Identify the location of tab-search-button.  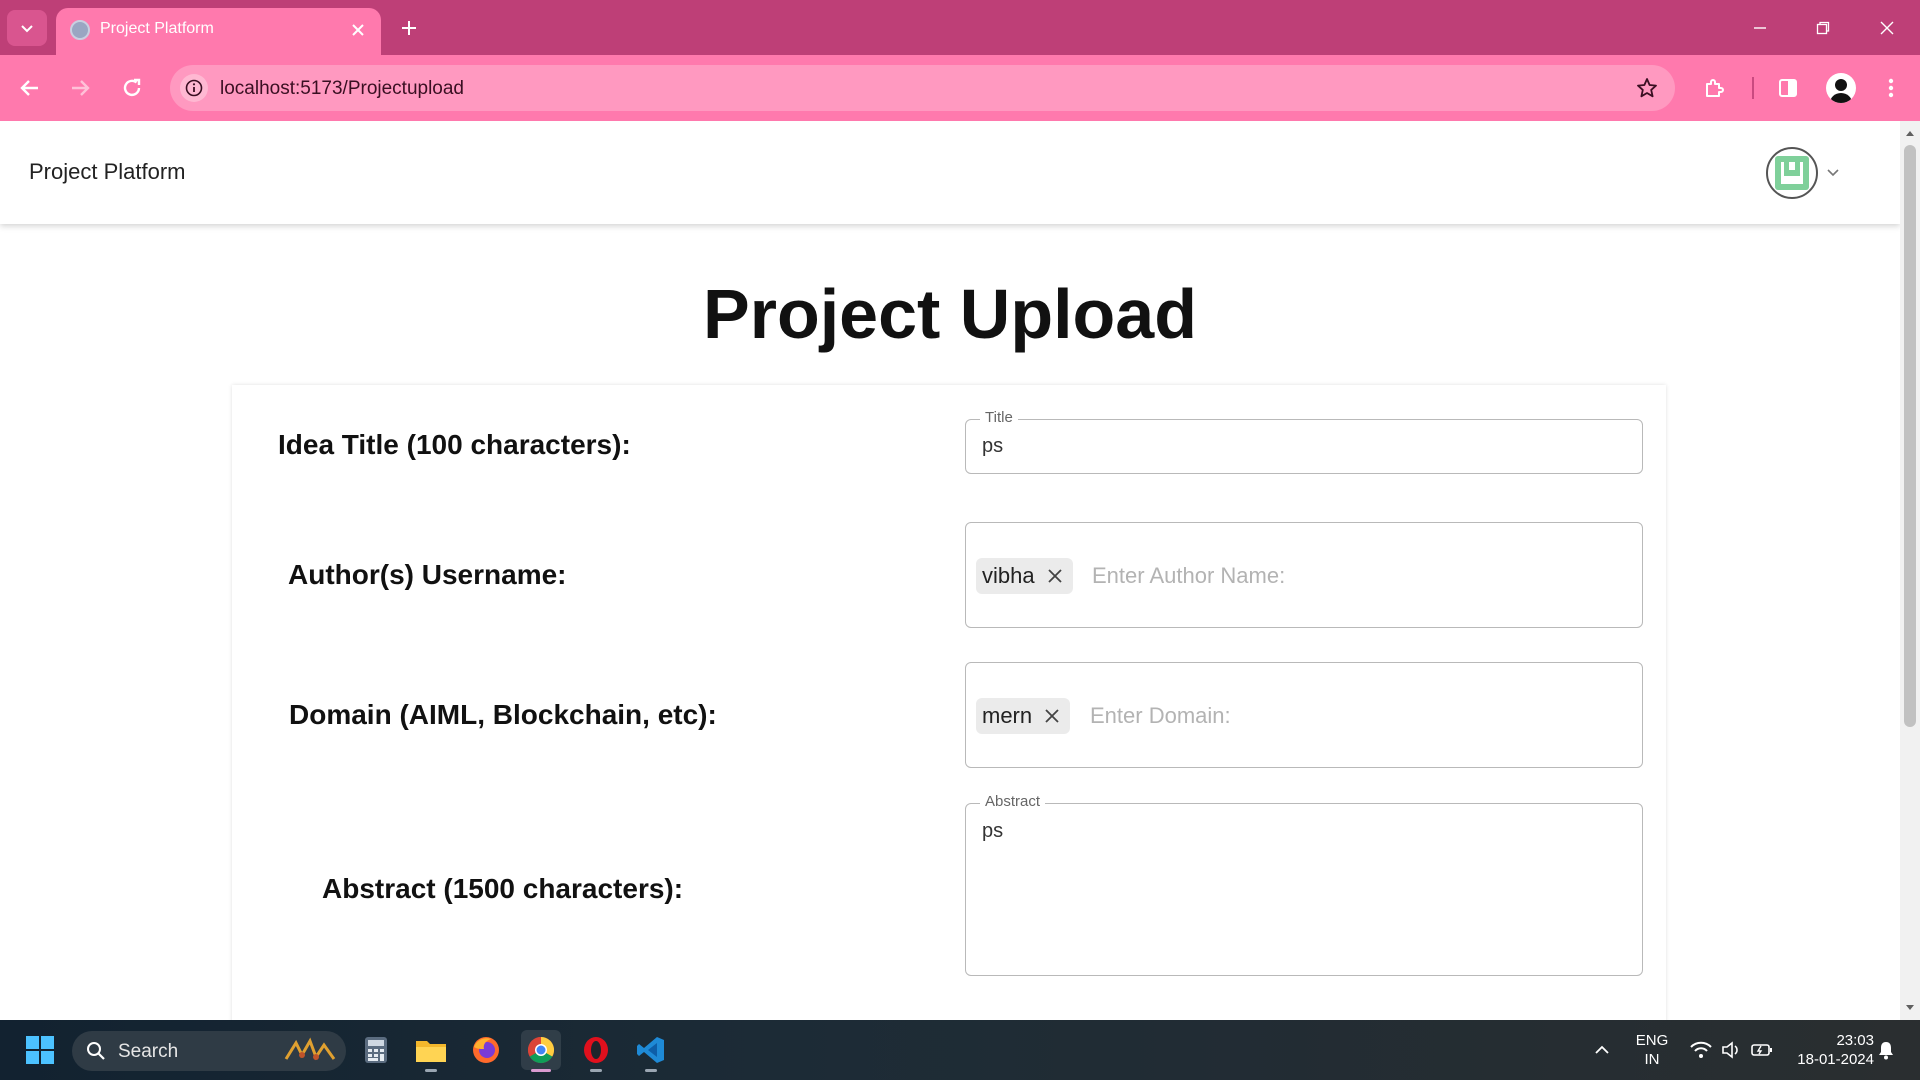
(27, 28).